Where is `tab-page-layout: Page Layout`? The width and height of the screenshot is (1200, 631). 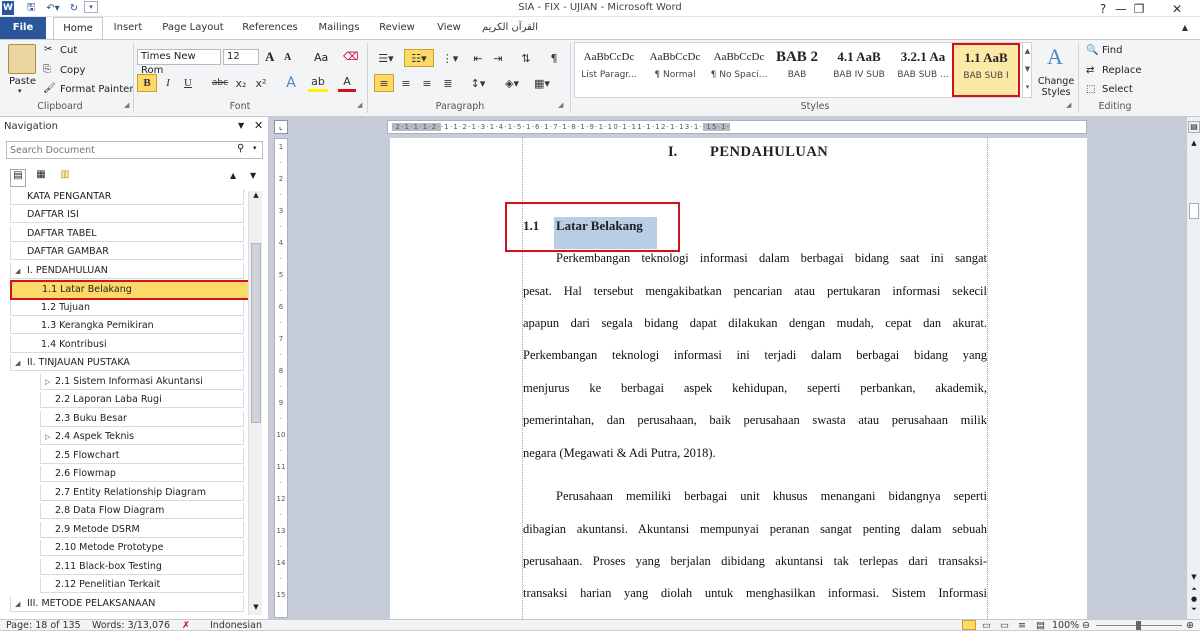 tab-page-layout: Page Layout is located at coordinates (193, 28).